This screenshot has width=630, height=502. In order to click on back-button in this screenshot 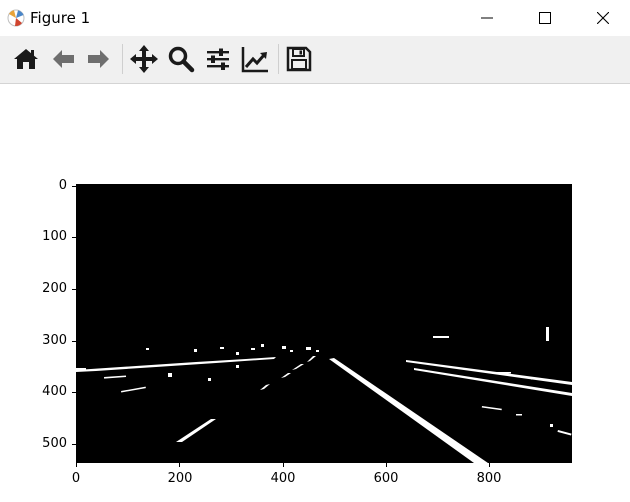, I will do `click(63, 59)`.